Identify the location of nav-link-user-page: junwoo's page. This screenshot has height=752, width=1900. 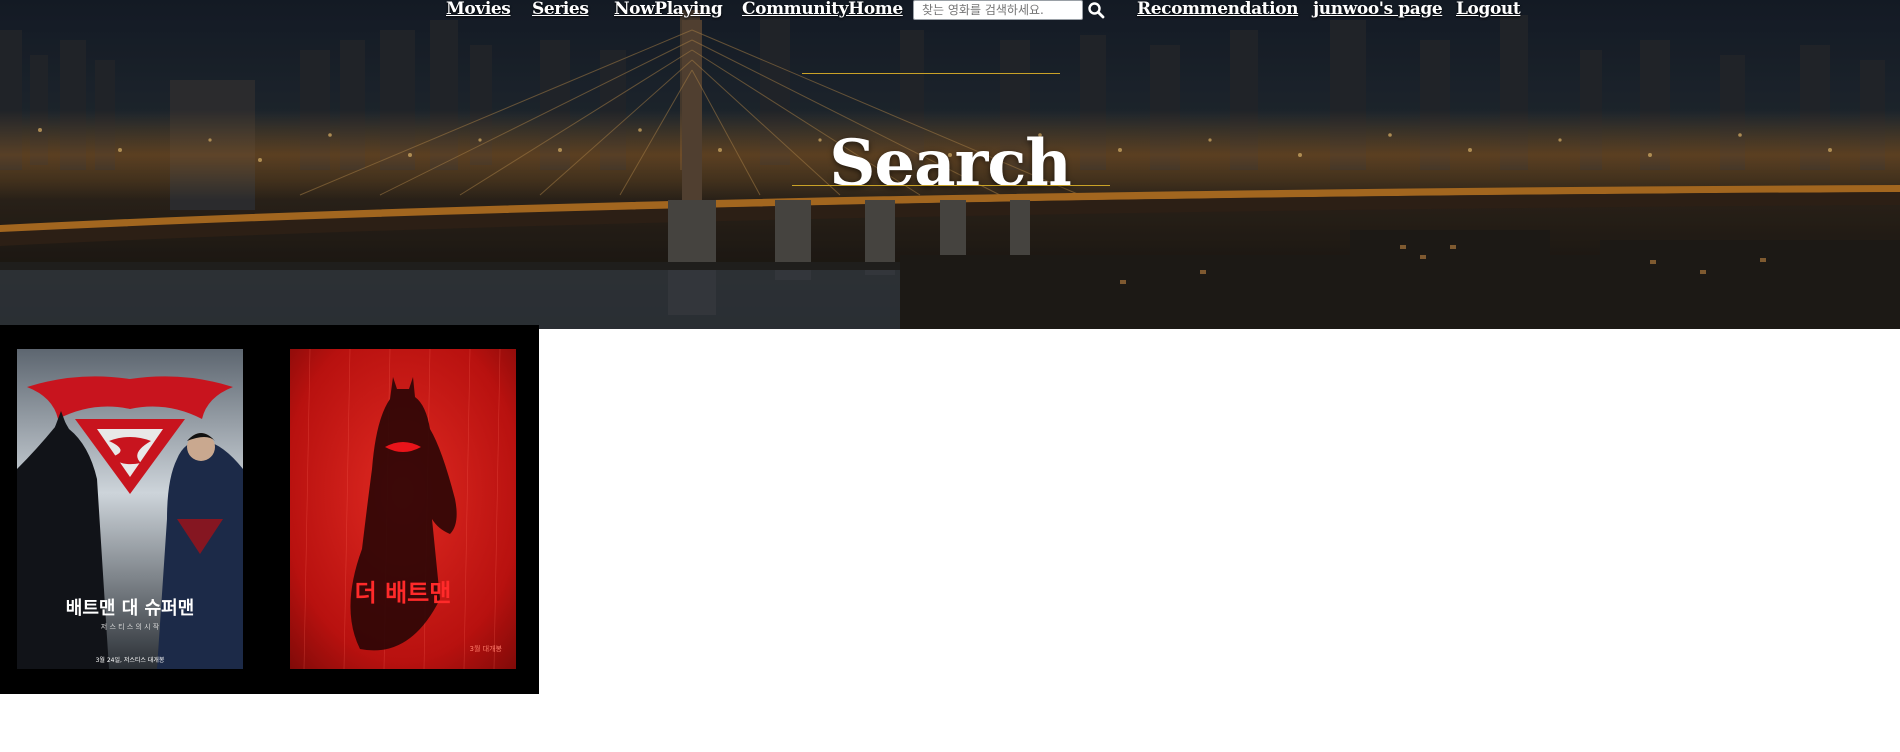
(1378, 9).